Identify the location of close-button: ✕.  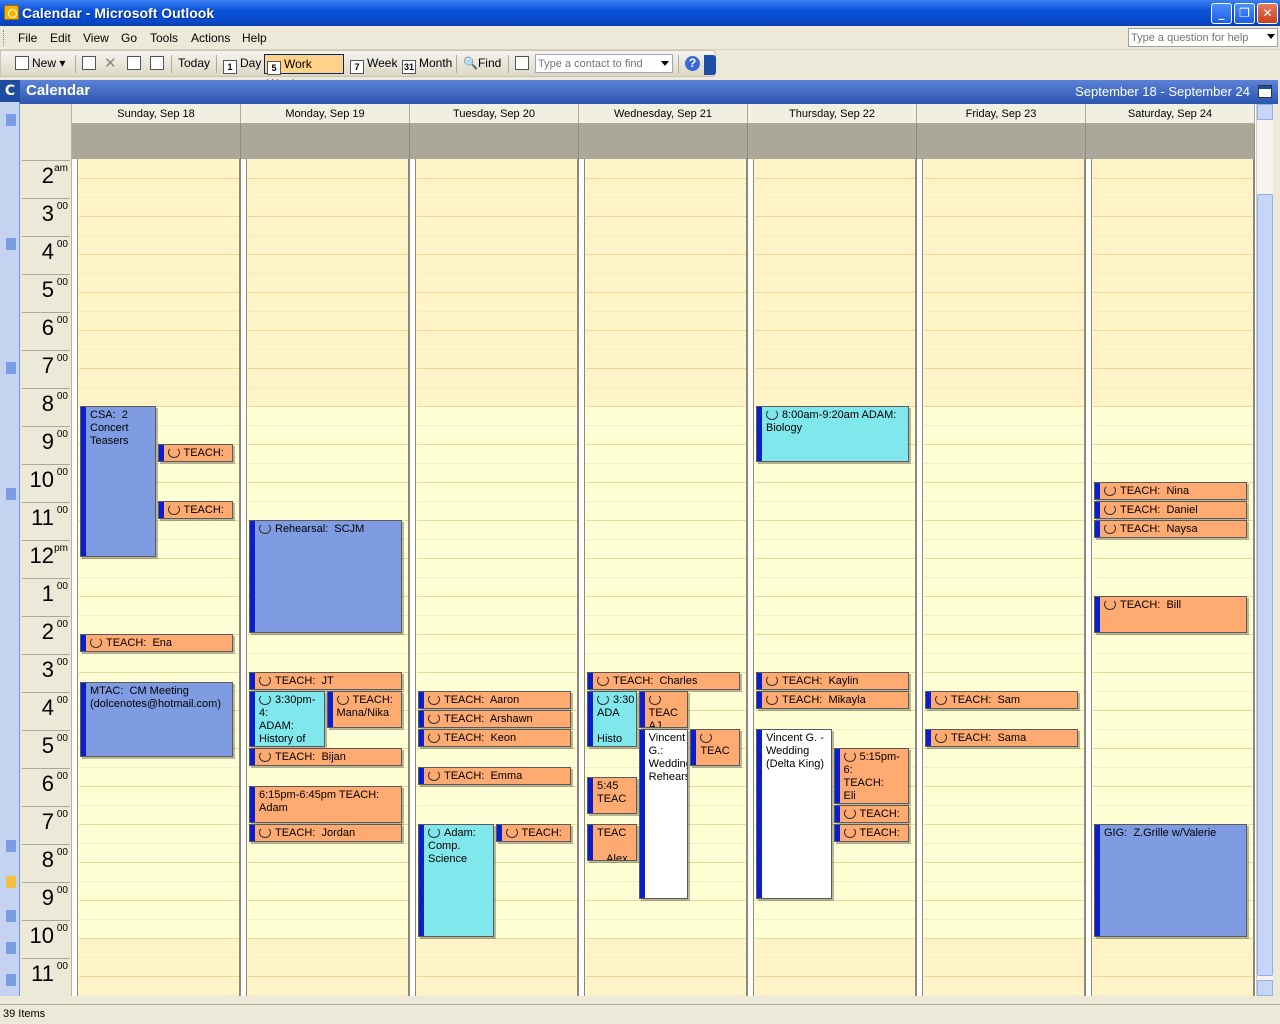
(1267, 13).